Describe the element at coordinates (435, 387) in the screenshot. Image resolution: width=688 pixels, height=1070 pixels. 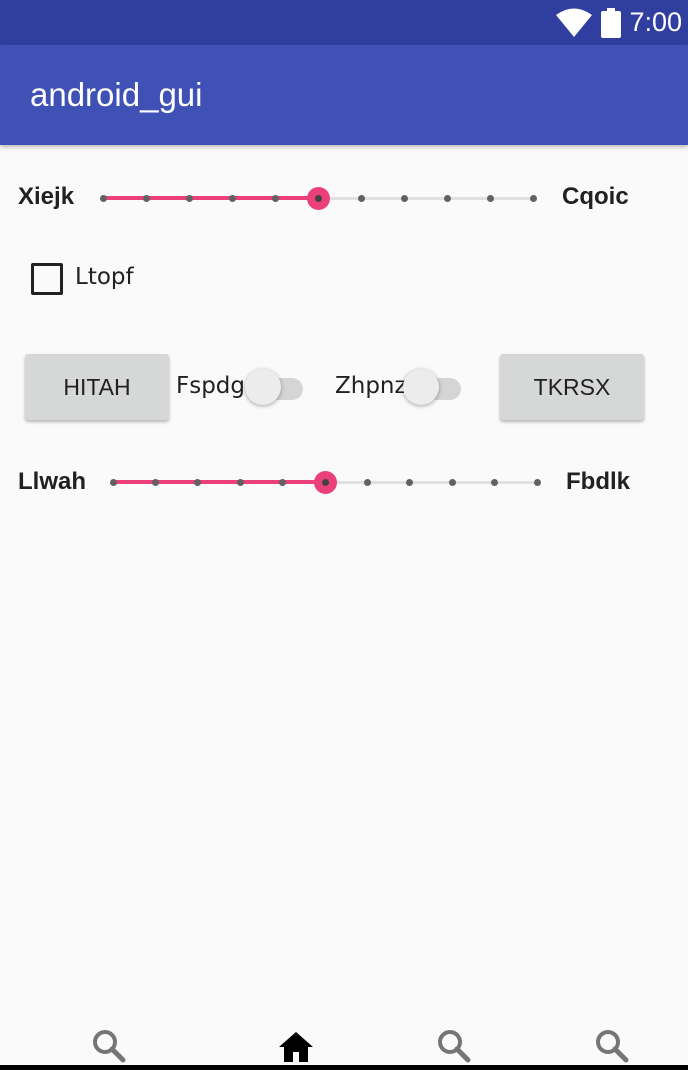
I see `switch-zhpnz` at that location.